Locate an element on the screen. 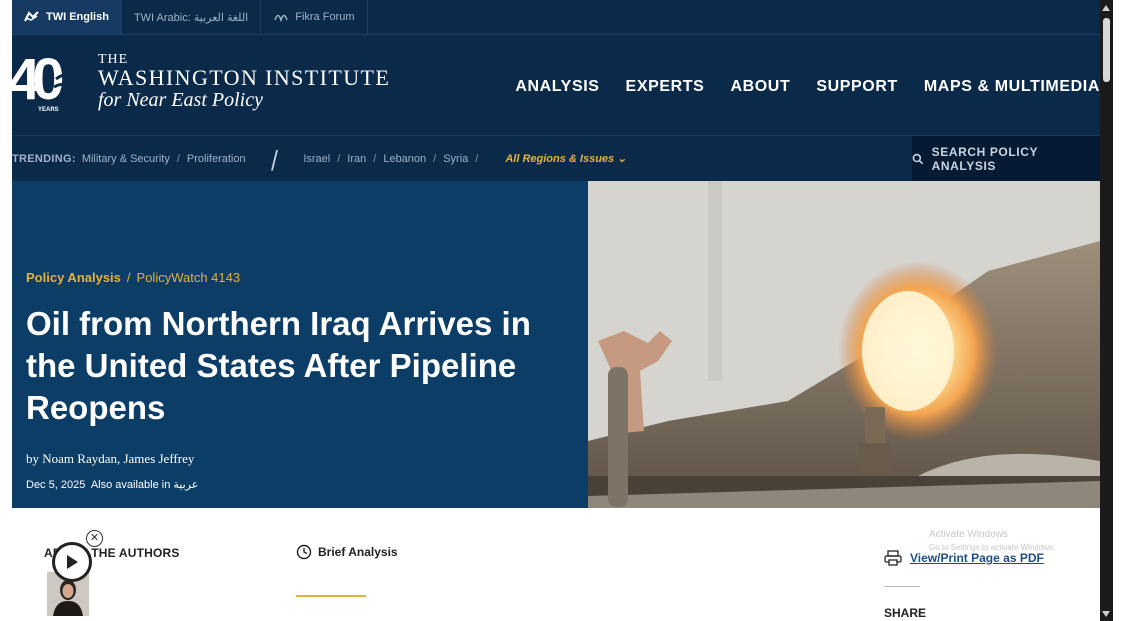  nav-analysis: ANALYSIS is located at coordinates (557, 87).